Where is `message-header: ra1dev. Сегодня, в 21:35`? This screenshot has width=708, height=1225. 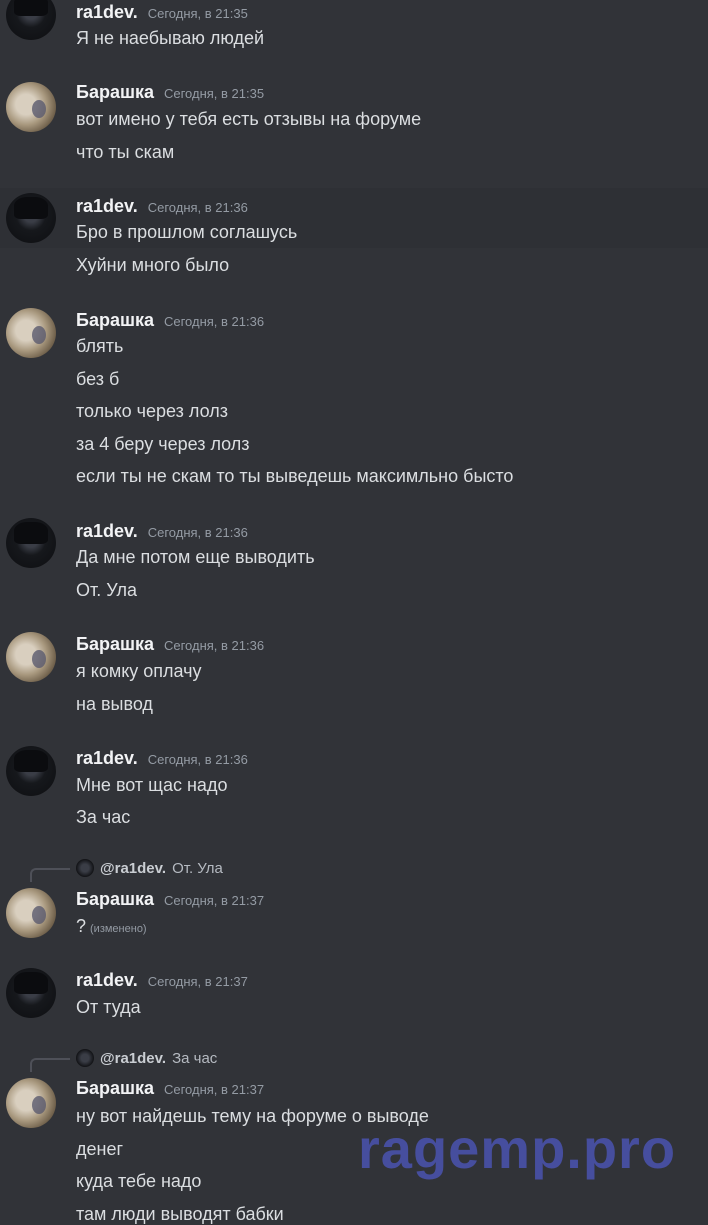 message-header: ra1dev. Сегодня, в 21:35 is located at coordinates (162, 12).